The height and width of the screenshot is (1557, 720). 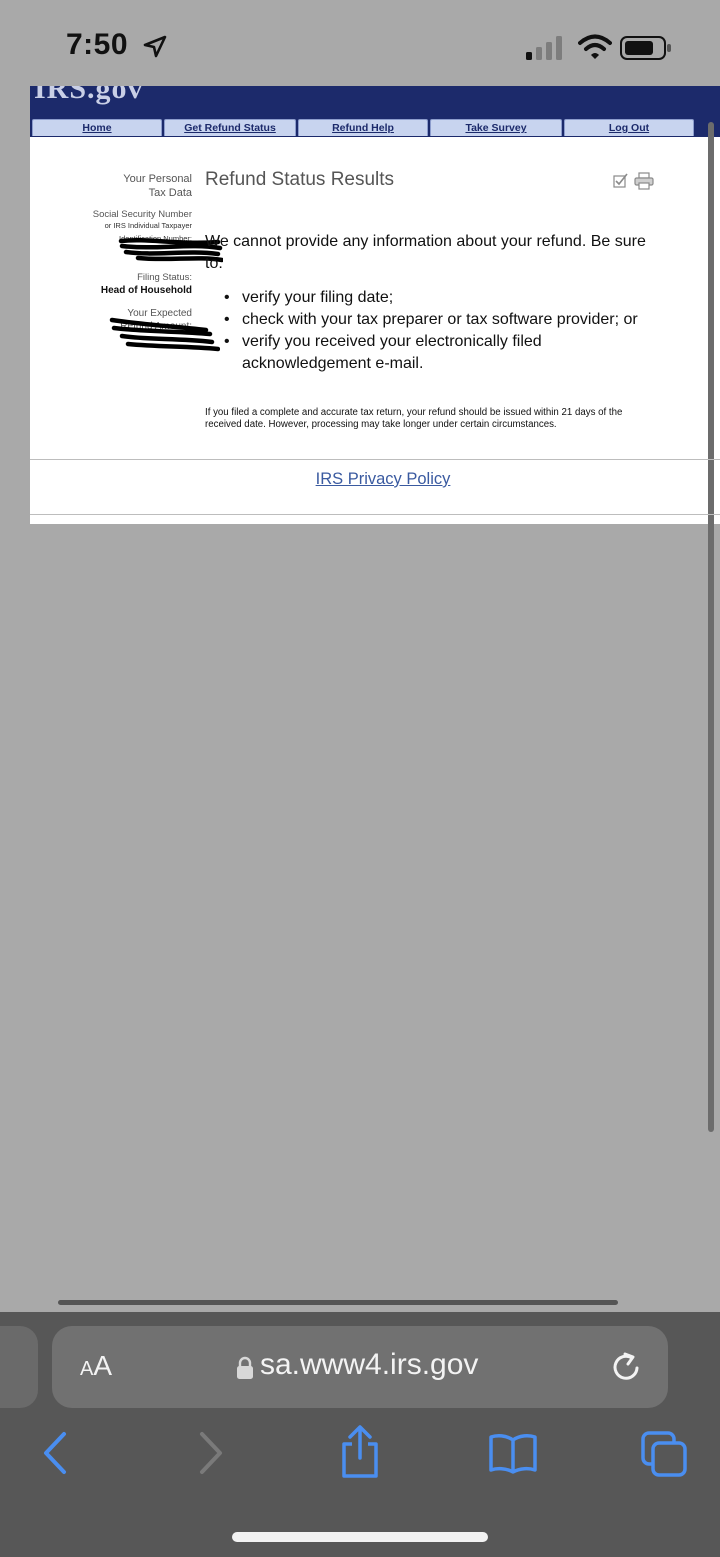 I want to click on horizontal-scroll-indicator, so click(x=338, y=1302).